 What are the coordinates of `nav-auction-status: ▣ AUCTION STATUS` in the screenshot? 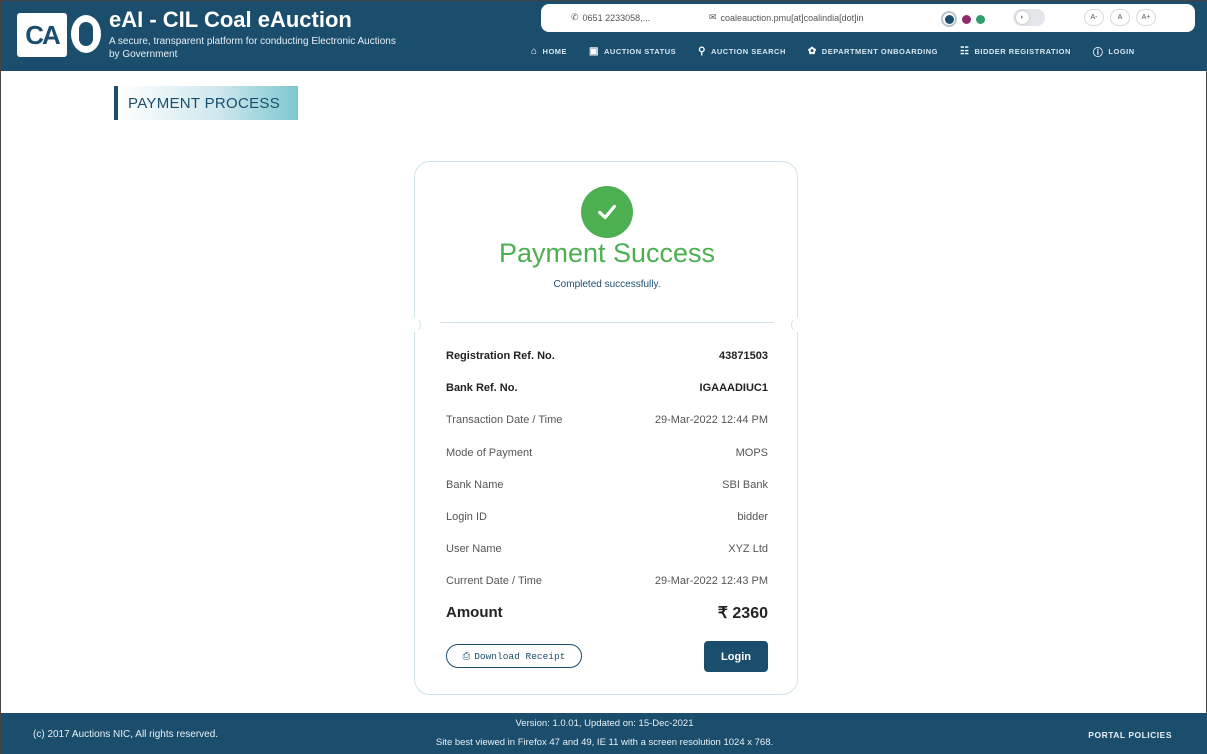 It's located at (632, 51).